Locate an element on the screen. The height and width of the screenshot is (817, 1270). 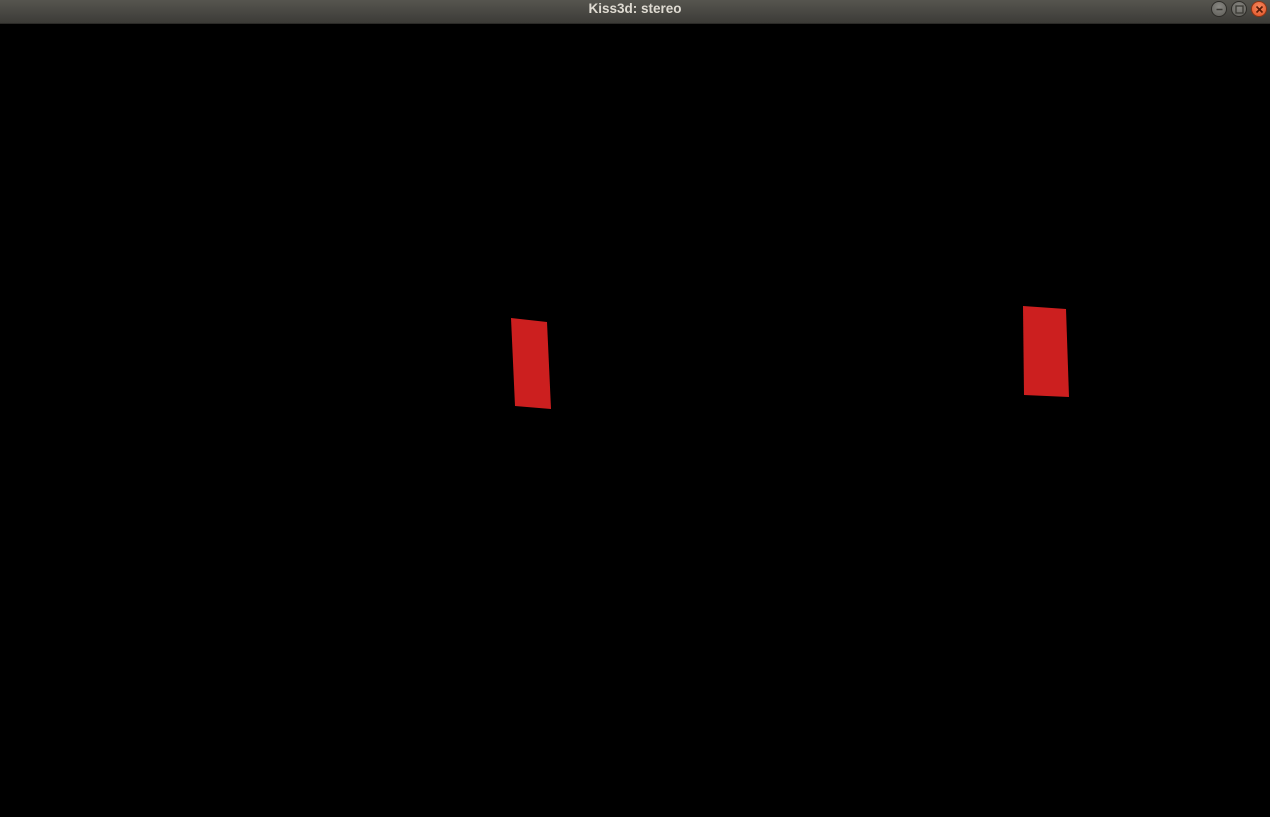
title-bar: Kiss3d: stereo is located at coordinates (635, 12).